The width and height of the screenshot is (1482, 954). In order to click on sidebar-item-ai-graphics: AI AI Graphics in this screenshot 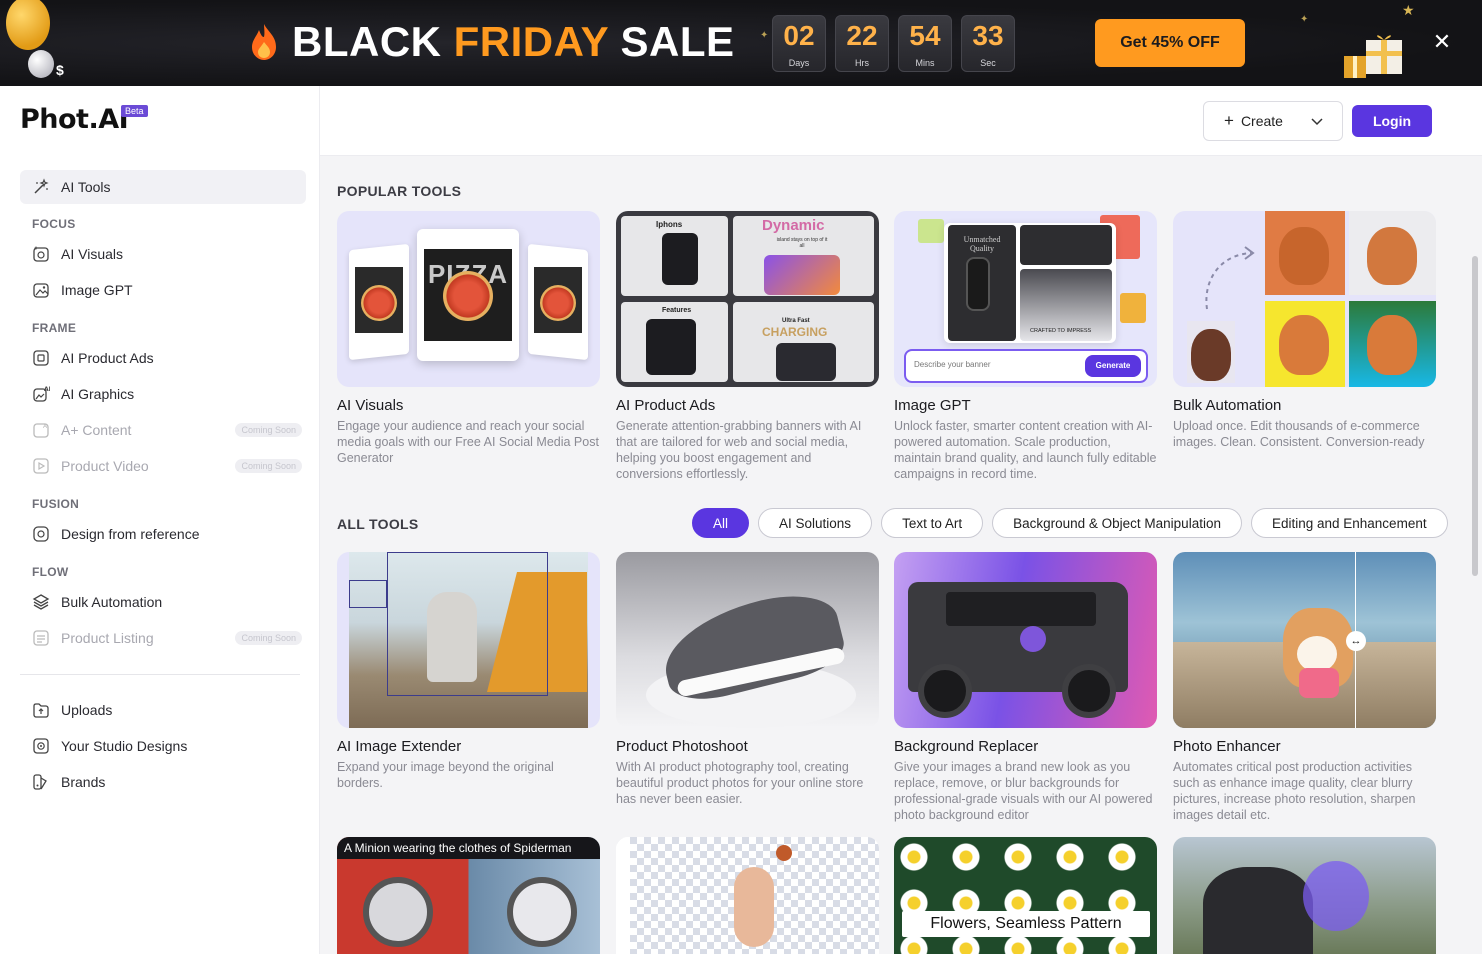, I will do `click(163, 394)`.